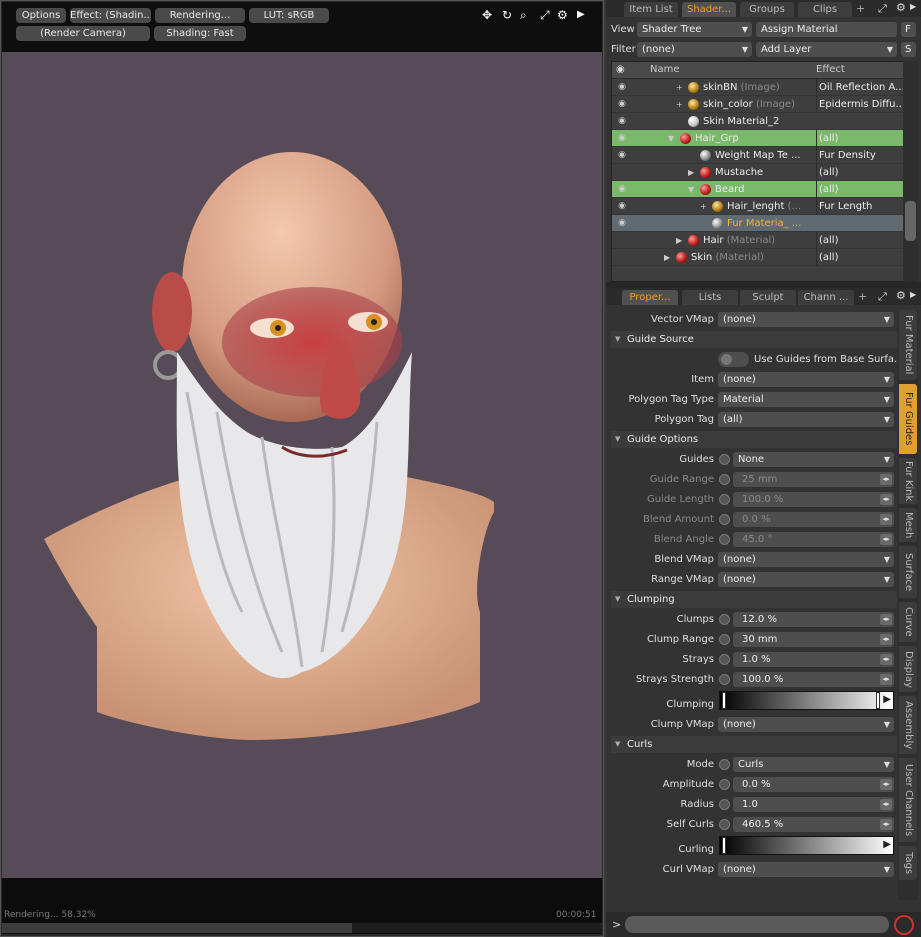 Image resolution: width=921 pixels, height=937 pixels. Describe the element at coordinates (806, 869) in the screenshot. I see `curl-vmap-dropdown: (none) ▼` at that location.